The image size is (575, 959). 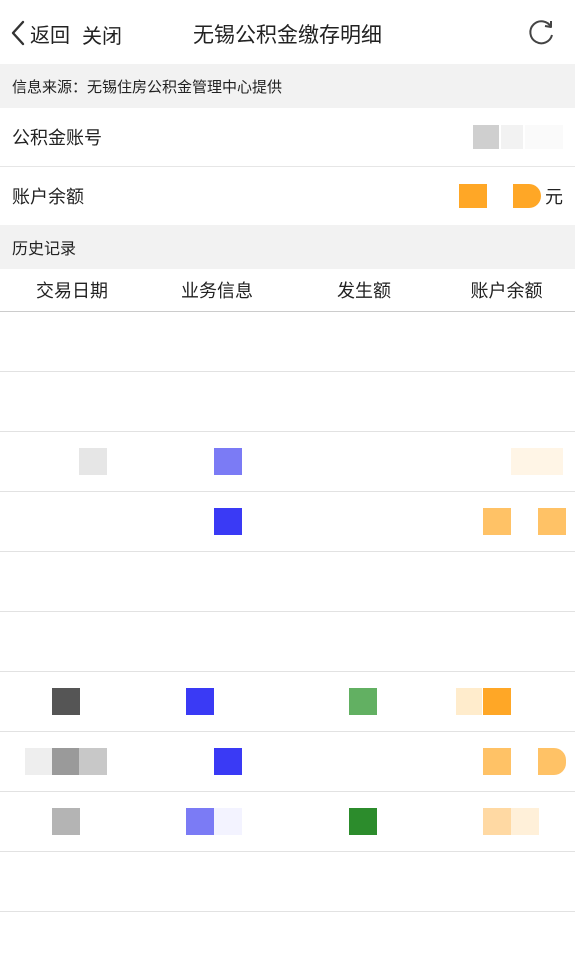 What do you see at coordinates (541, 32) in the screenshot?
I see `refresh-icon` at bounding box center [541, 32].